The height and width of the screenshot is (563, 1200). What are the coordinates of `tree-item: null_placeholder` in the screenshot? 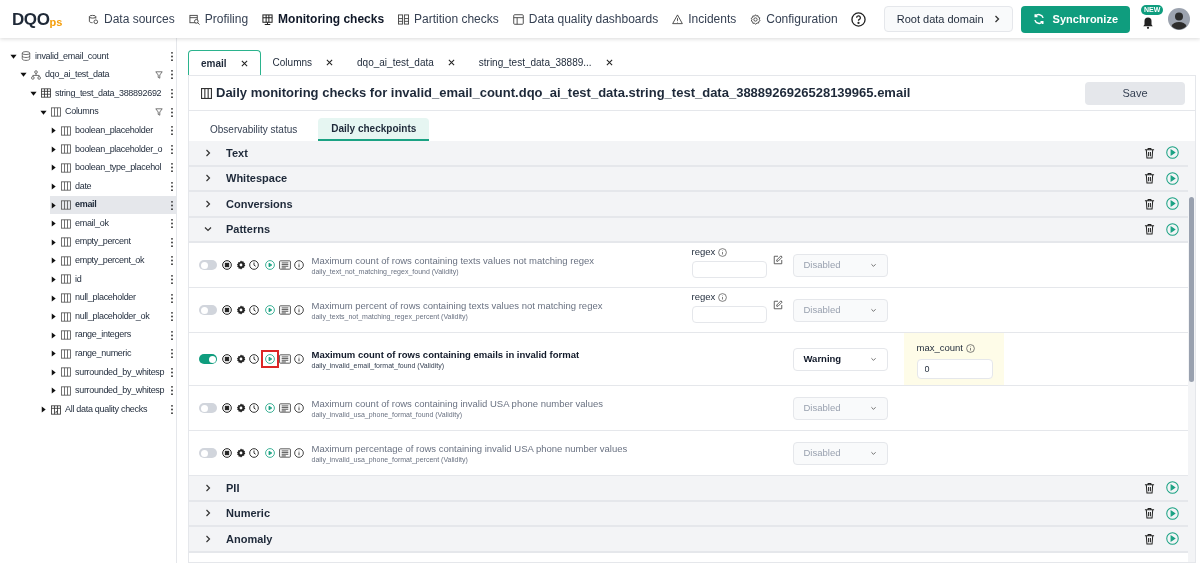 It's located at (113, 298).